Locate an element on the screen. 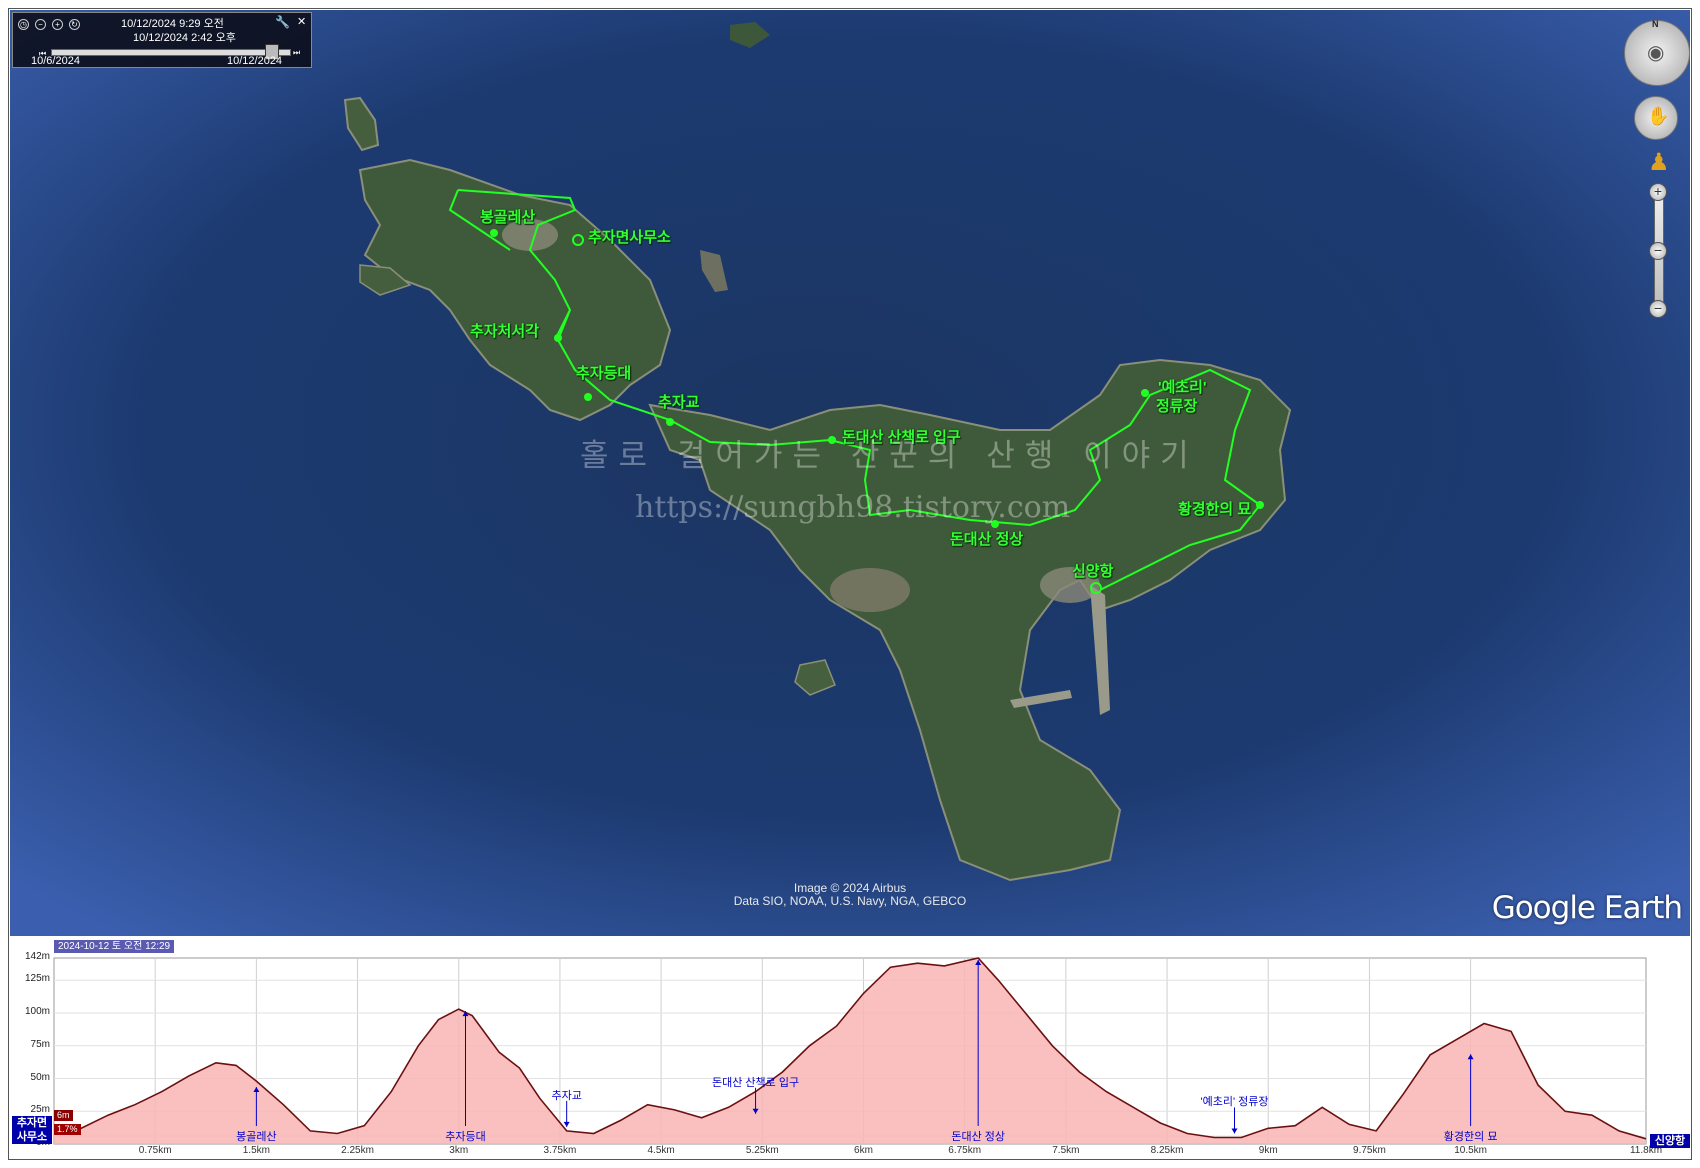  waypoint-label: 황경한의 묘 is located at coordinates (1471, 1136).